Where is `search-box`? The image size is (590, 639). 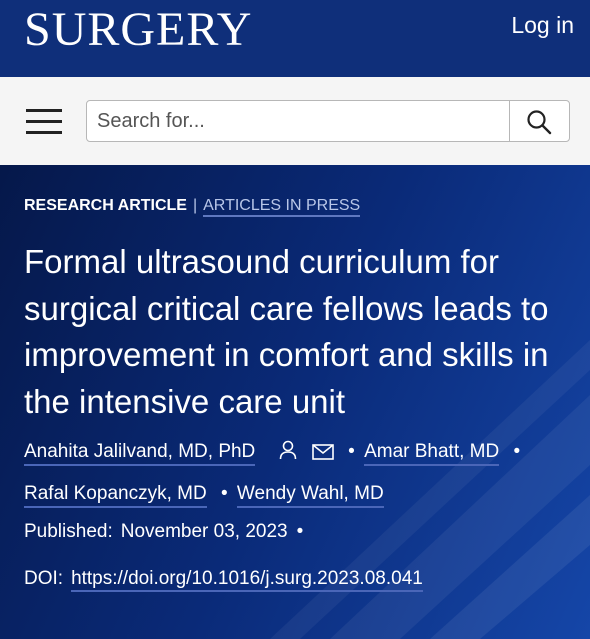 search-box is located at coordinates (328, 121).